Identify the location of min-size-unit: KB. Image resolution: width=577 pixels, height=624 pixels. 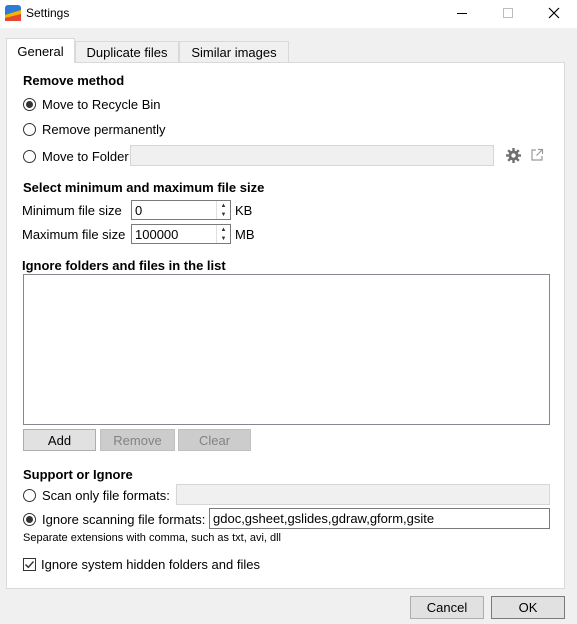
(244, 210).